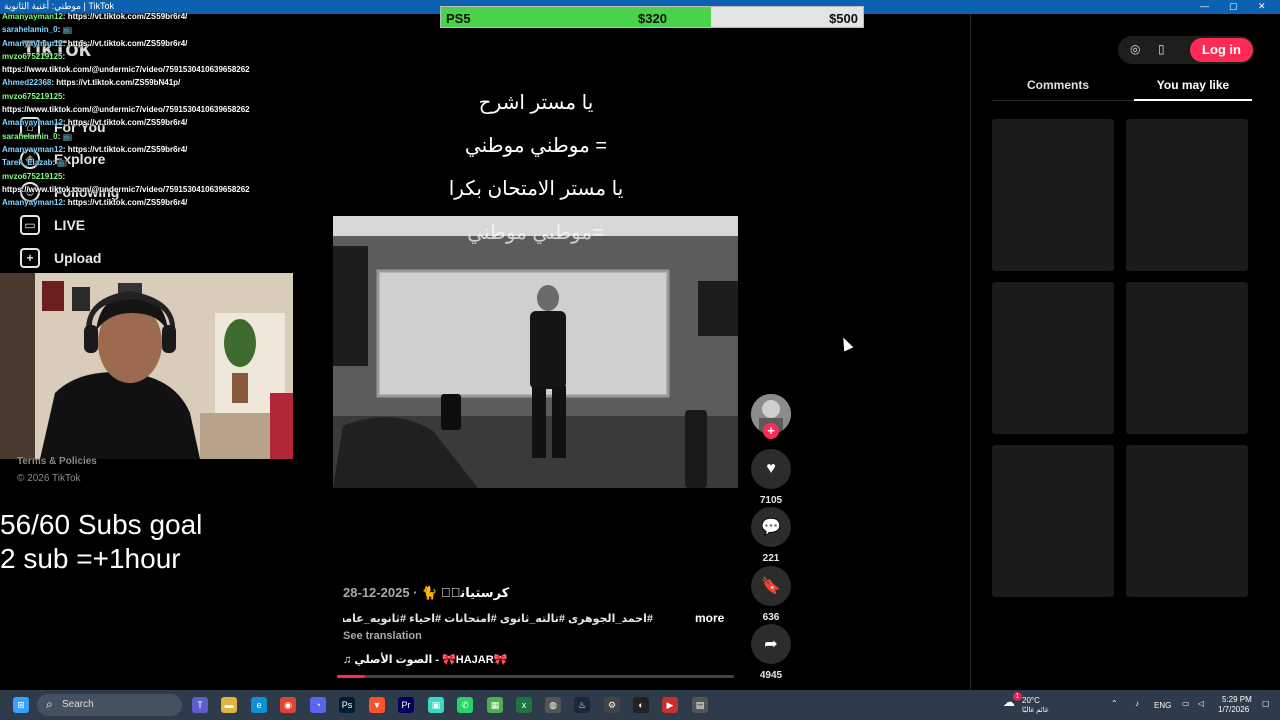 The height and width of the screenshot is (720, 1280). What do you see at coordinates (771, 644) in the screenshot?
I see `share-icon: ➦` at bounding box center [771, 644].